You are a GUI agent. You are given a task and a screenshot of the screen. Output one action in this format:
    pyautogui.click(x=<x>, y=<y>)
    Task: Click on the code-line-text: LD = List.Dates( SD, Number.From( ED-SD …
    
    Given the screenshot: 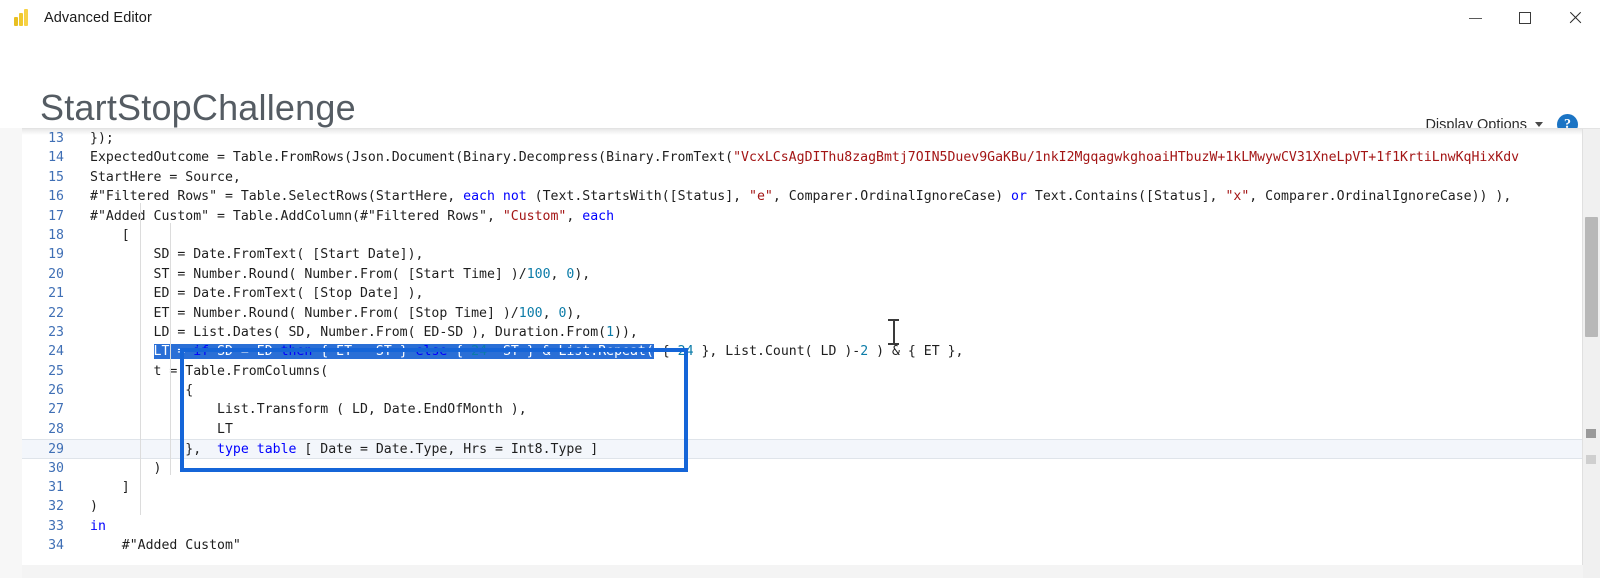 What is the action you would take?
    pyautogui.click(x=364, y=332)
    